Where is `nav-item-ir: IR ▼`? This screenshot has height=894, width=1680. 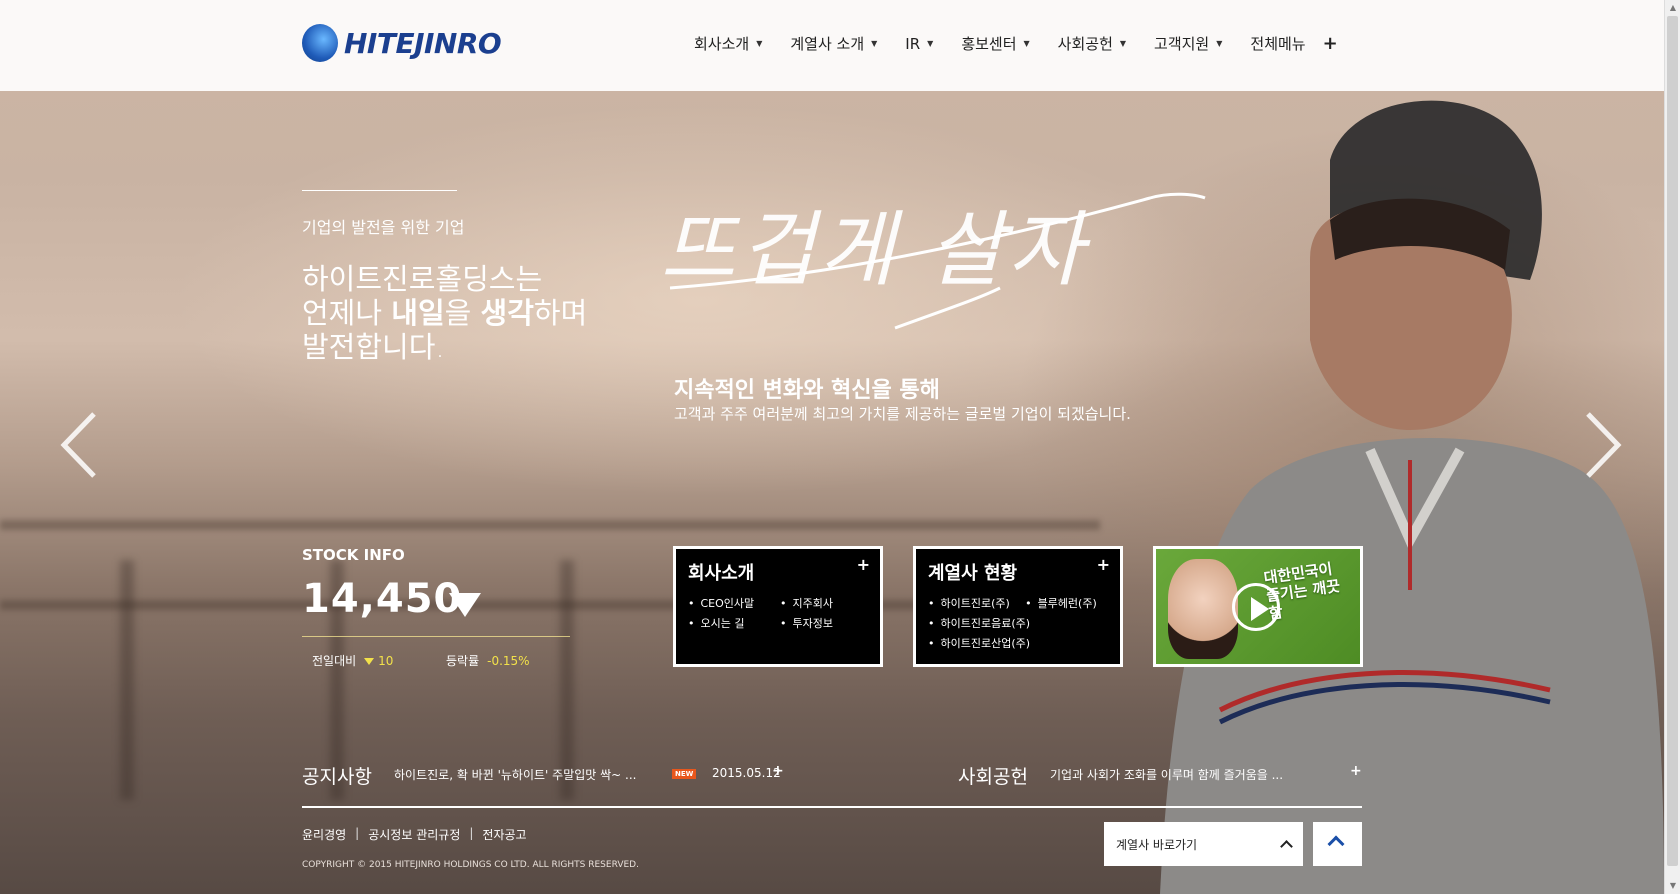 nav-item-ir: IR ▼ is located at coordinates (919, 43).